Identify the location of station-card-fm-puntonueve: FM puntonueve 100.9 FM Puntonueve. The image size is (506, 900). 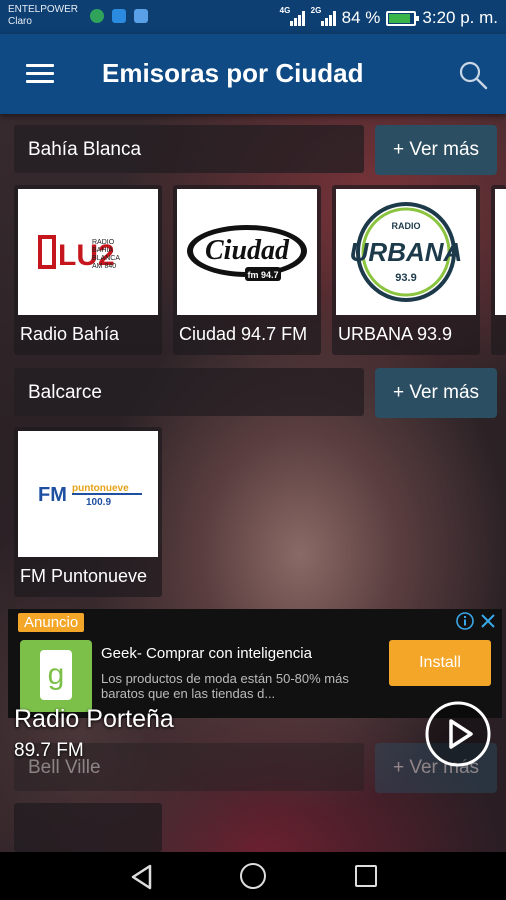
(88, 512).